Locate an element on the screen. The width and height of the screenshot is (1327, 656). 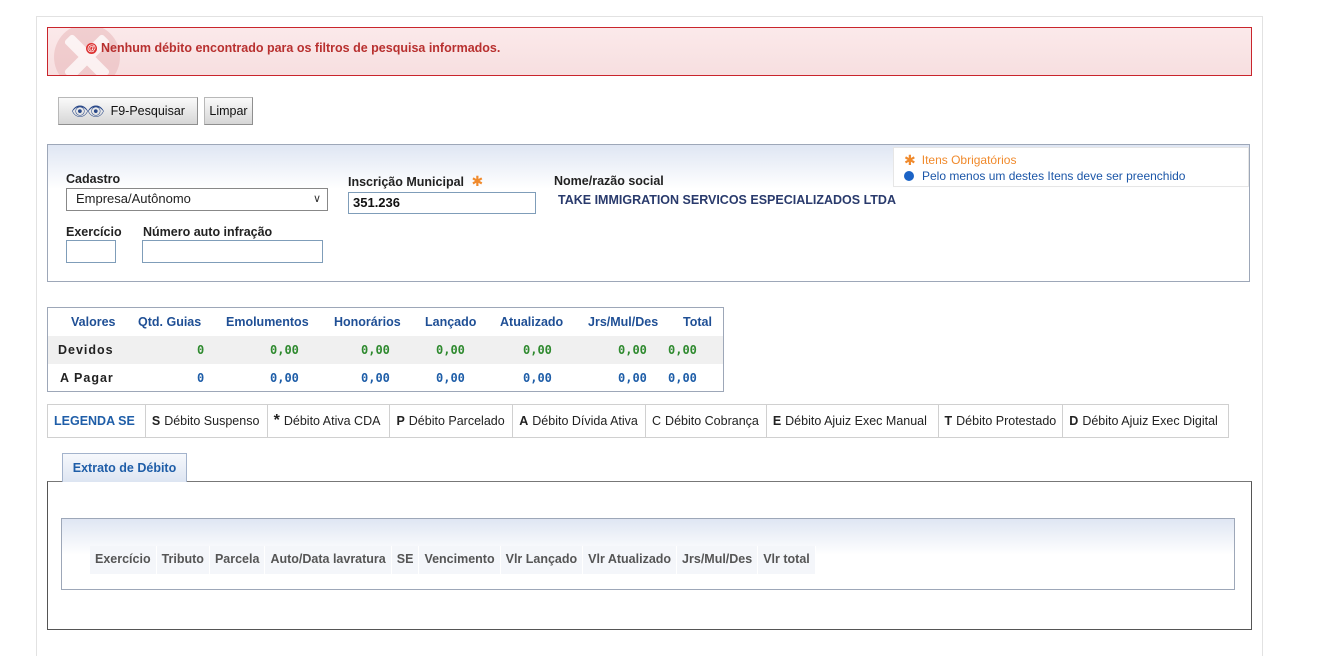
binoculars-icon: 👁👁 is located at coordinates (88, 110).